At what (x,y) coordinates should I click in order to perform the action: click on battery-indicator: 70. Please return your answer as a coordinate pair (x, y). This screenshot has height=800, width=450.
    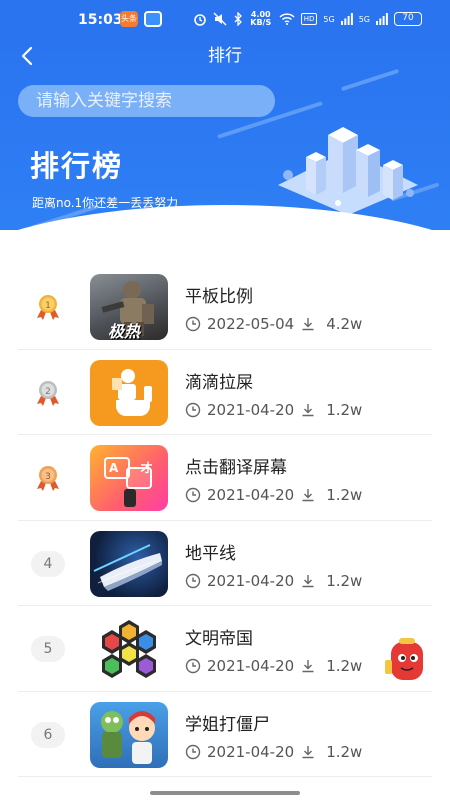
    Looking at the image, I should click on (408, 19).